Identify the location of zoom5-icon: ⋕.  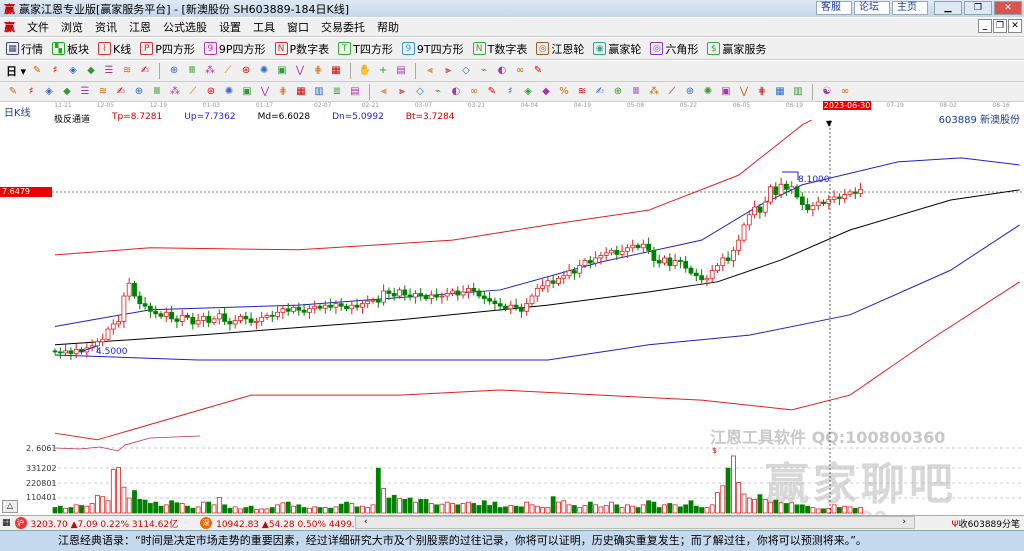
(318, 71).